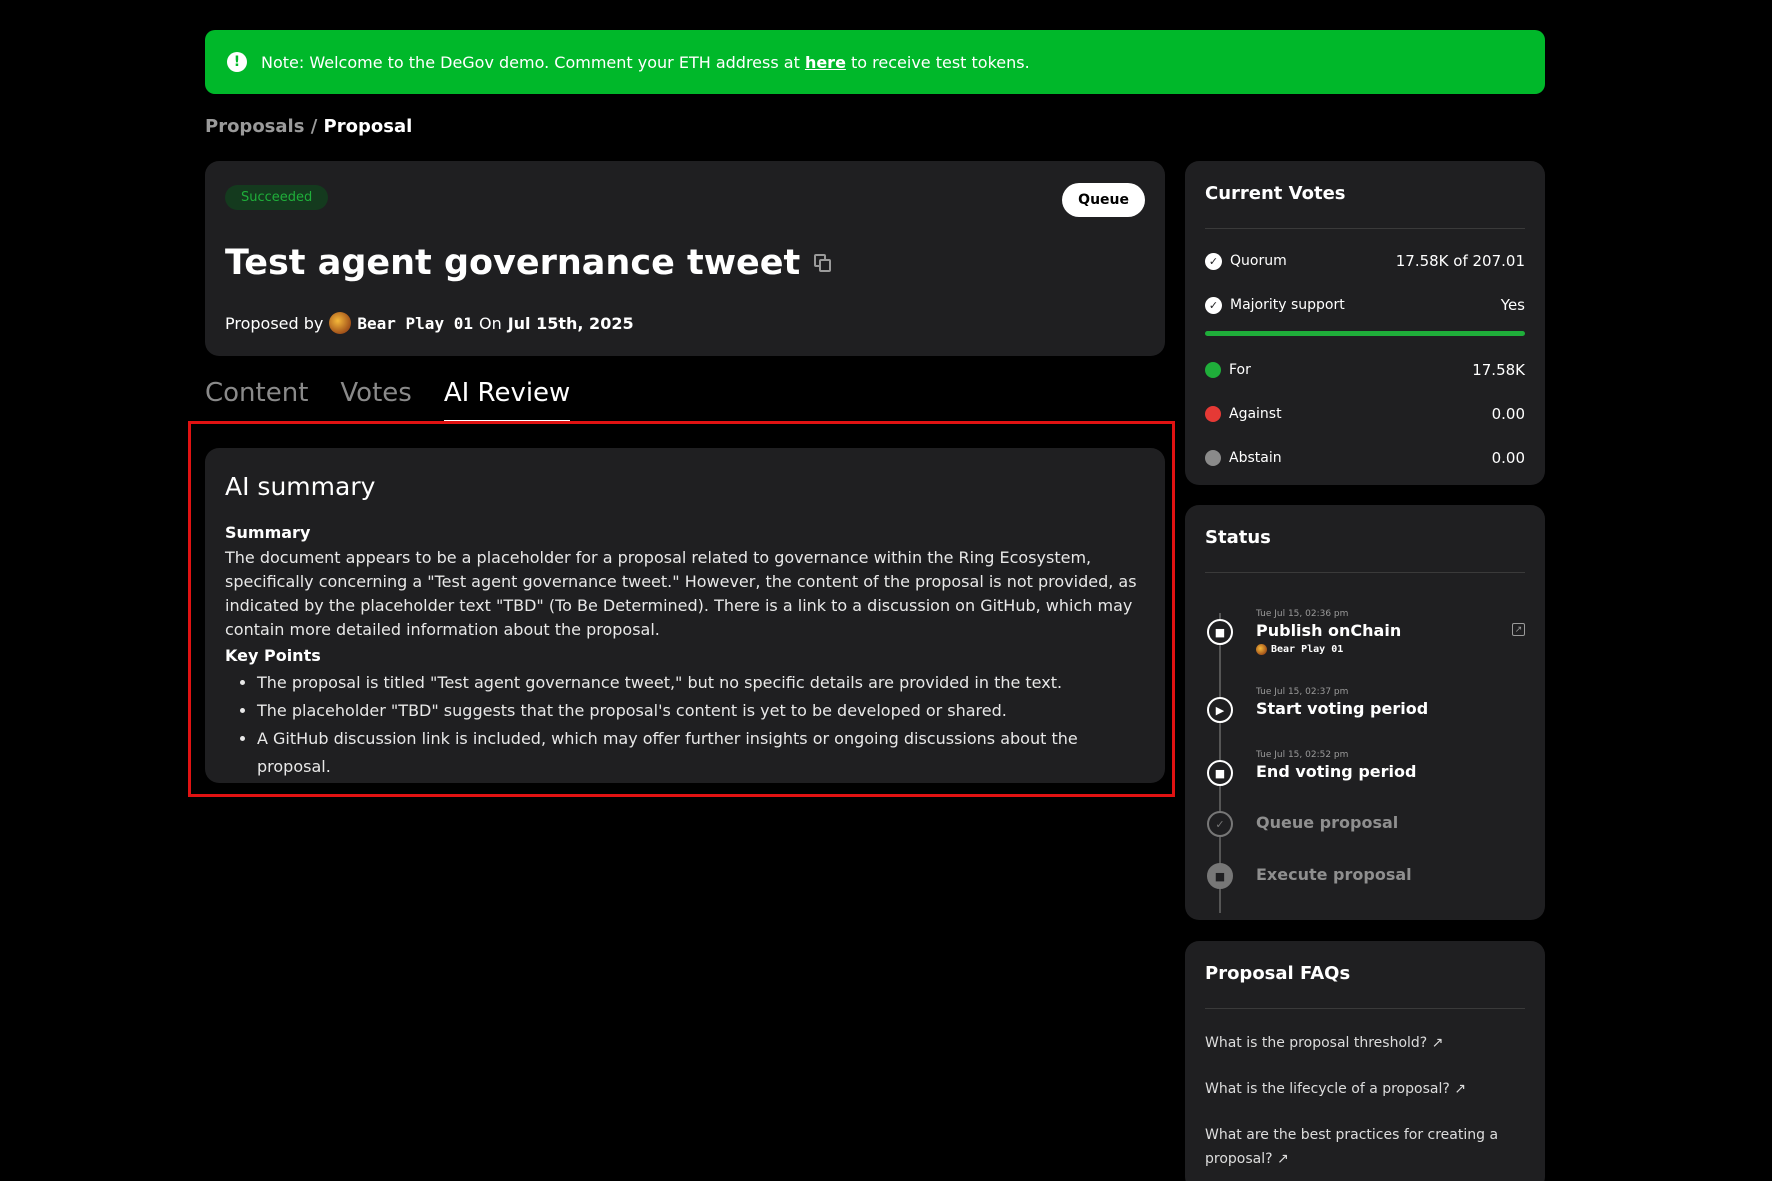 The height and width of the screenshot is (1181, 1772). Describe the element at coordinates (825, 62) in the screenshot. I see `banner-link: here` at that location.